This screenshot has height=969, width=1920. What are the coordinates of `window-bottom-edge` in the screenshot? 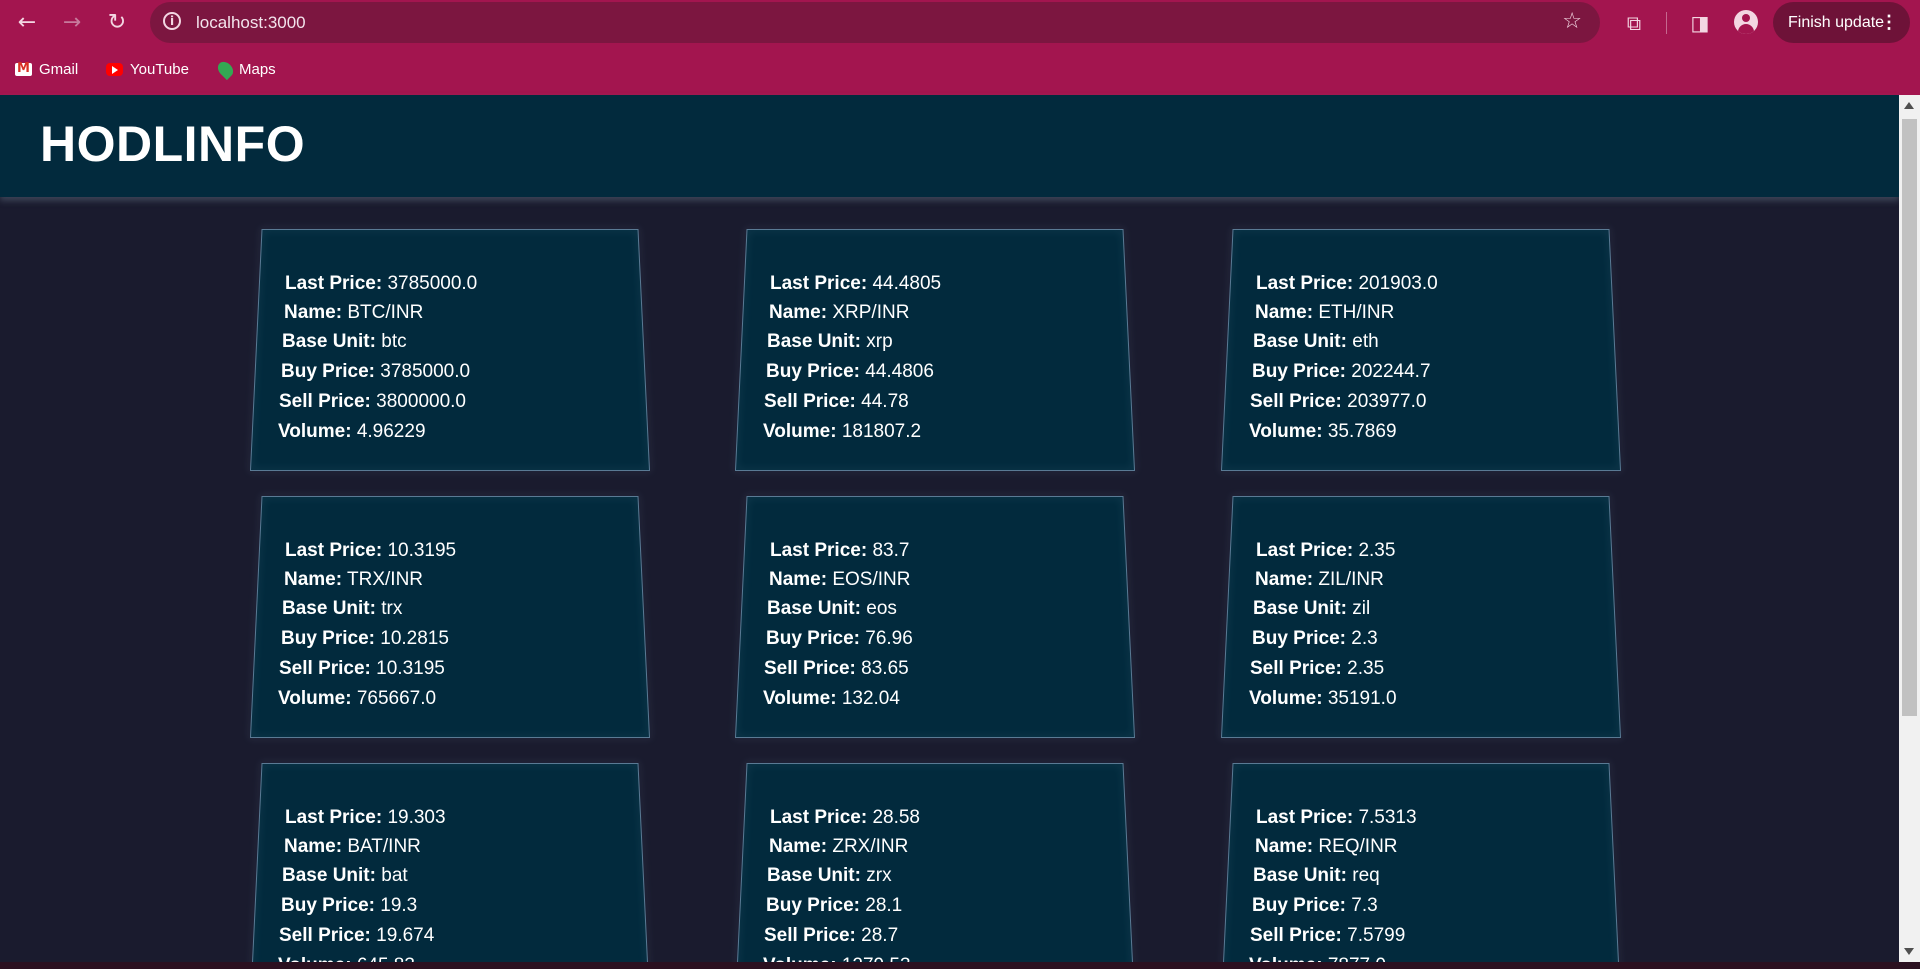 It's located at (960, 965).